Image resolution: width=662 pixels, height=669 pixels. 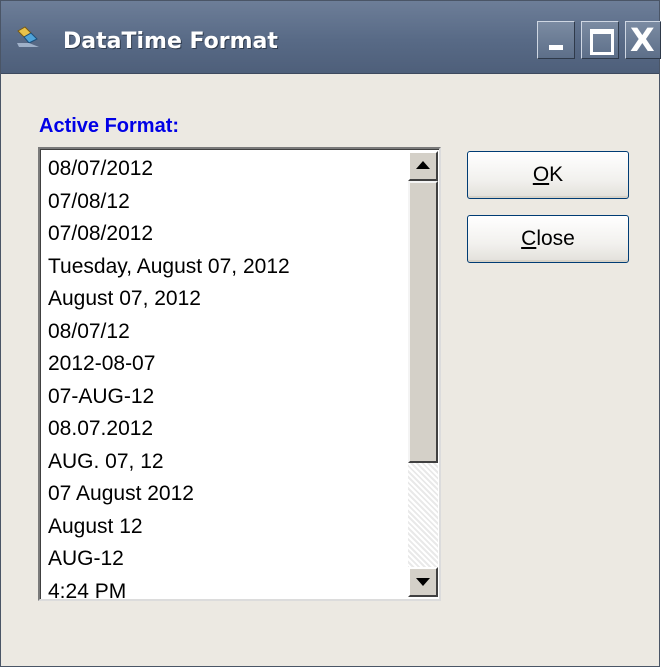 I want to click on scrollbar-thumb, so click(x=423, y=322).